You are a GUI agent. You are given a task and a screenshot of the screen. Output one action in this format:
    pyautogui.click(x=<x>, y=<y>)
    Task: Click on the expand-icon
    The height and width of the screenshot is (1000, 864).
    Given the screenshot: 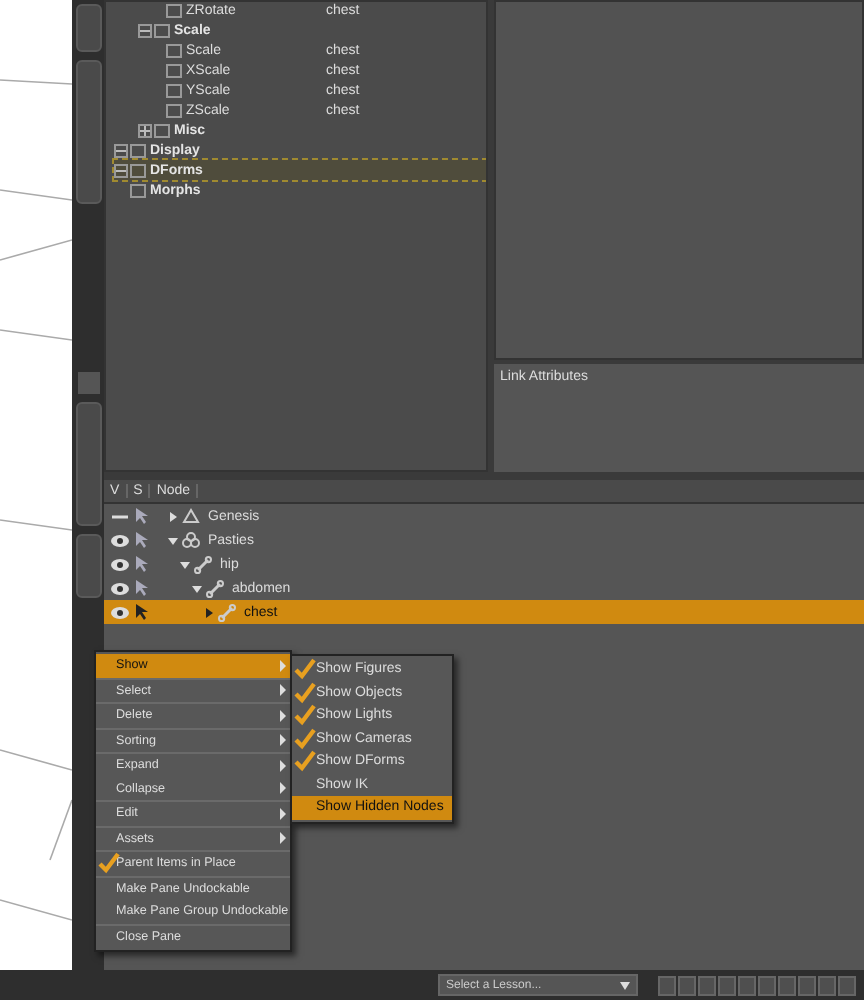 What is the action you would take?
    pyautogui.click(x=145, y=130)
    